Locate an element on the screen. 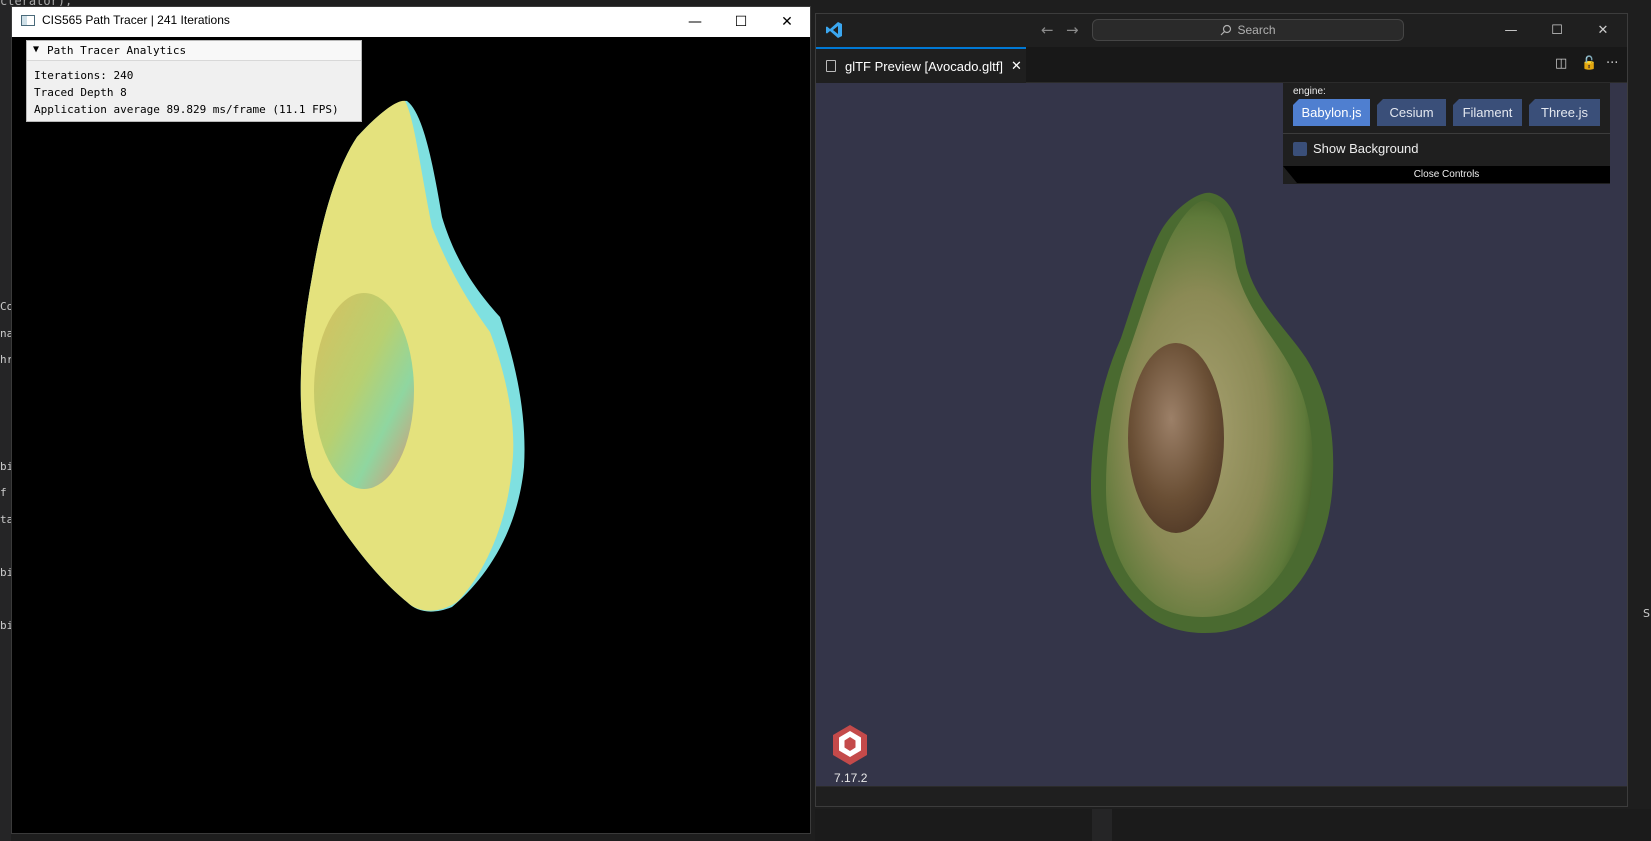 The image size is (1651, 841). background-text-fragment: f is located at coordinates (3, 492).